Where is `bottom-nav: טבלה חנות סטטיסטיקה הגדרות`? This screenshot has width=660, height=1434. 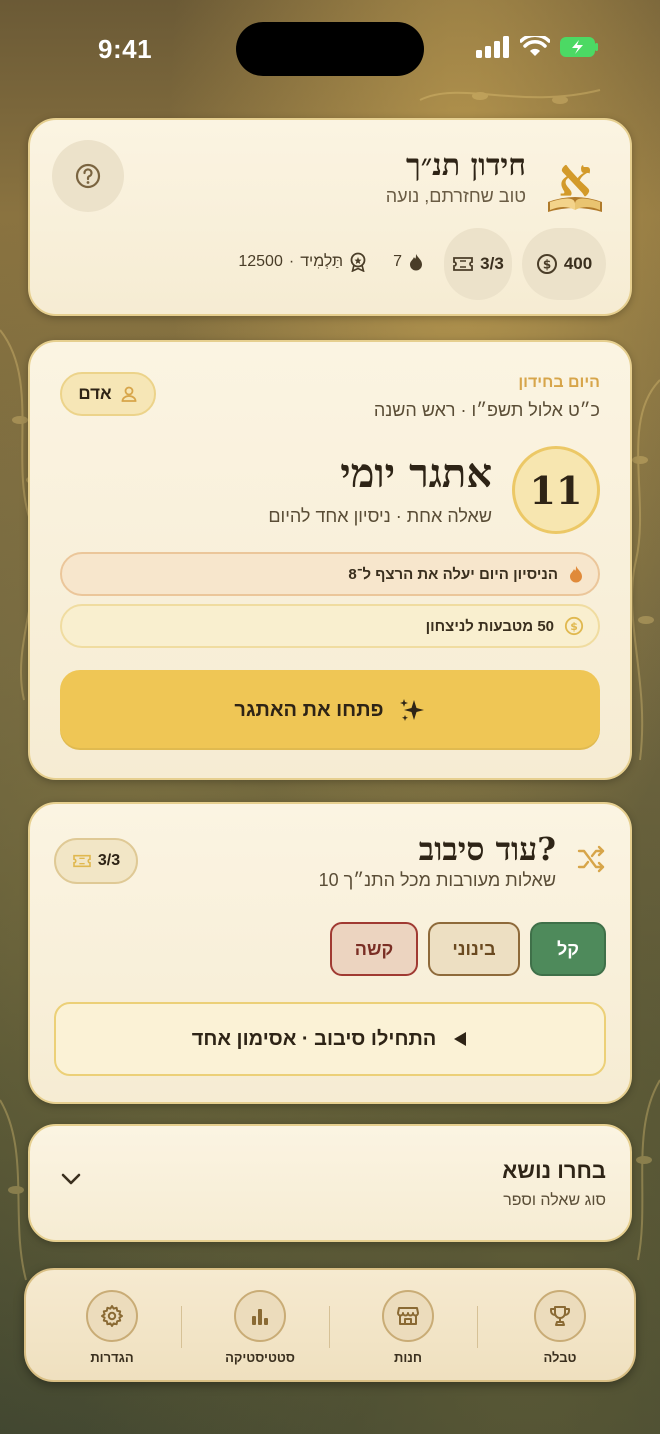
bottom-nav: טבלה חנות סטטיסטיקה הגדרות is located at coordinates (330, 1325).